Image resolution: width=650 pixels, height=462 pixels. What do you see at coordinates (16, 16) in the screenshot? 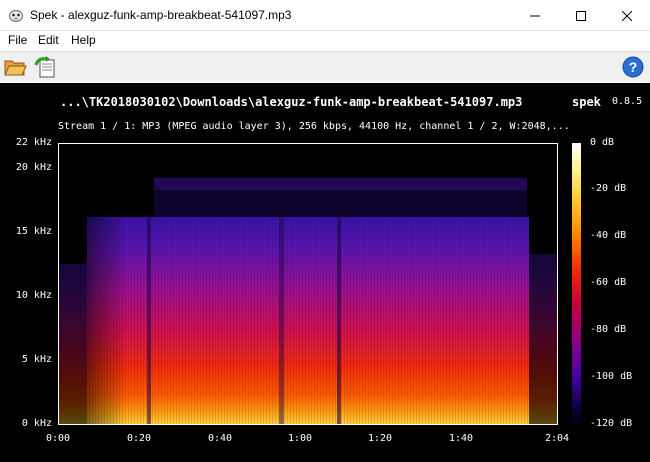
I see `spek-app-icon` at bounding box center [16, 16].